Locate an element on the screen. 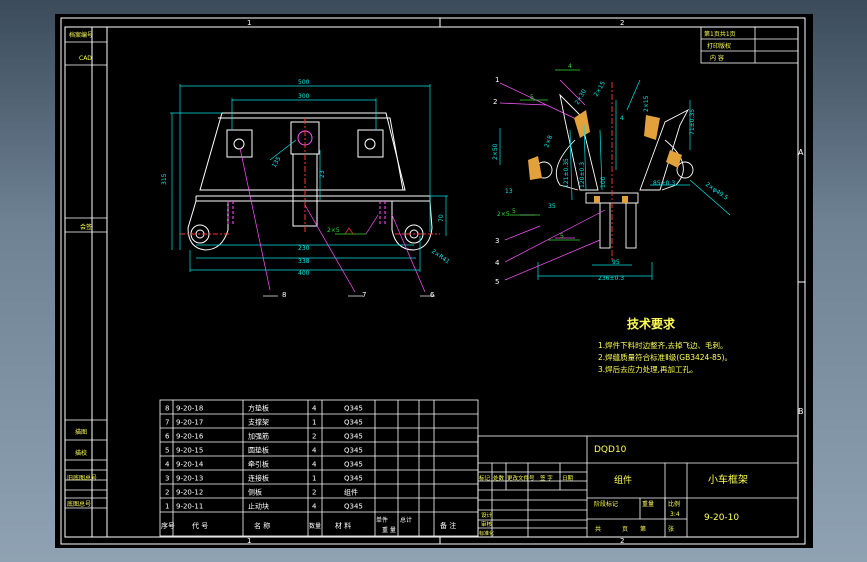  top-right-r3: 内 容 is located at coordinates (717, 58).